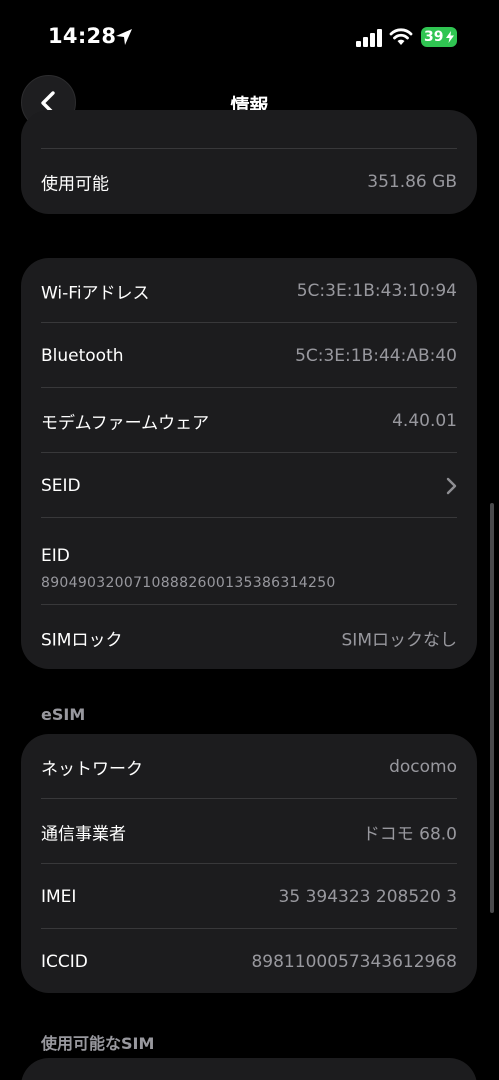  I want to click on carrier-value: ドコモ 68.0, so click(409, 834).